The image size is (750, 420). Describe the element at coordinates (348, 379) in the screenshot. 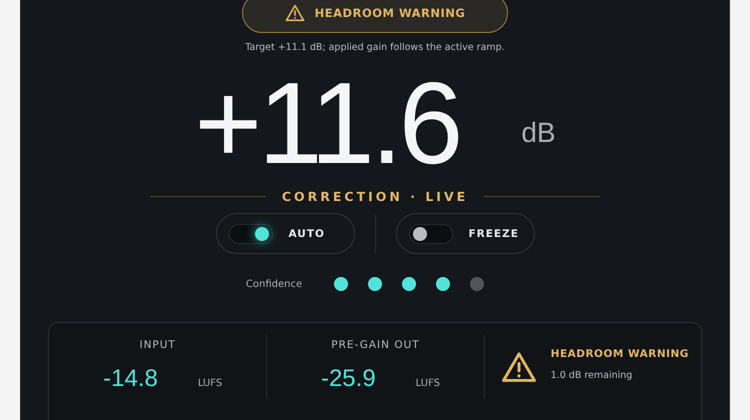

I see `meter-value: -25.9` at that location.